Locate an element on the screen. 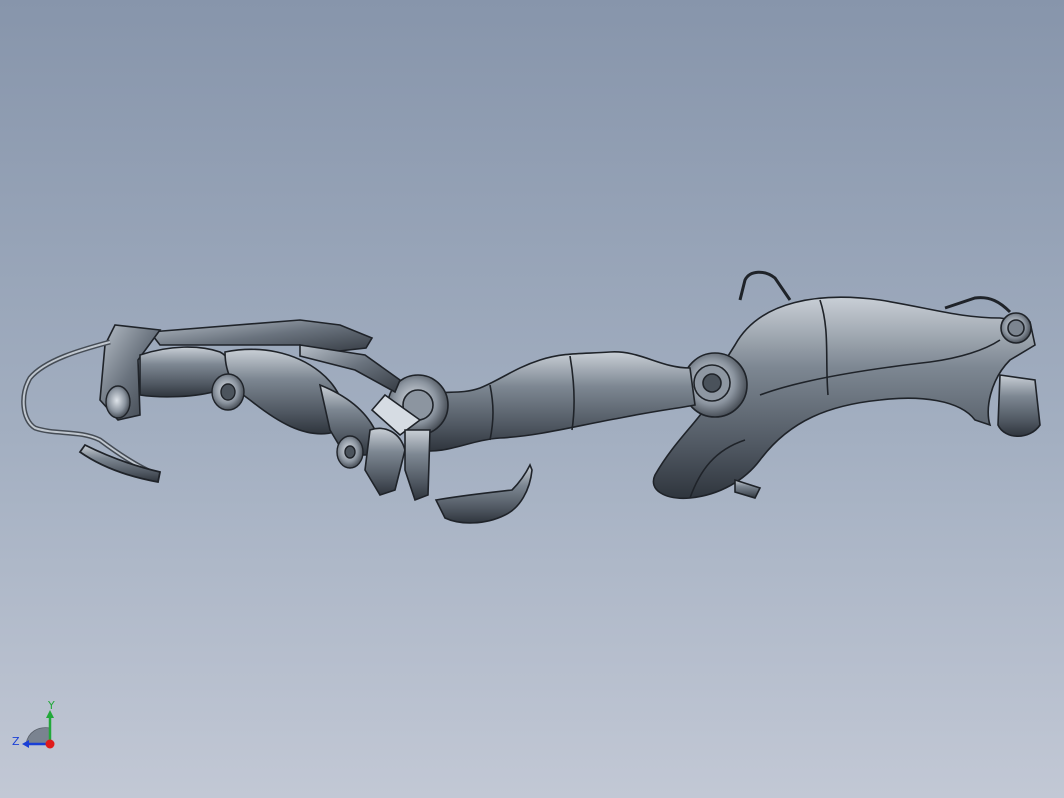 This screenshot has height=798, width=1064. forearm-pad is located at coordinates (483, 493).